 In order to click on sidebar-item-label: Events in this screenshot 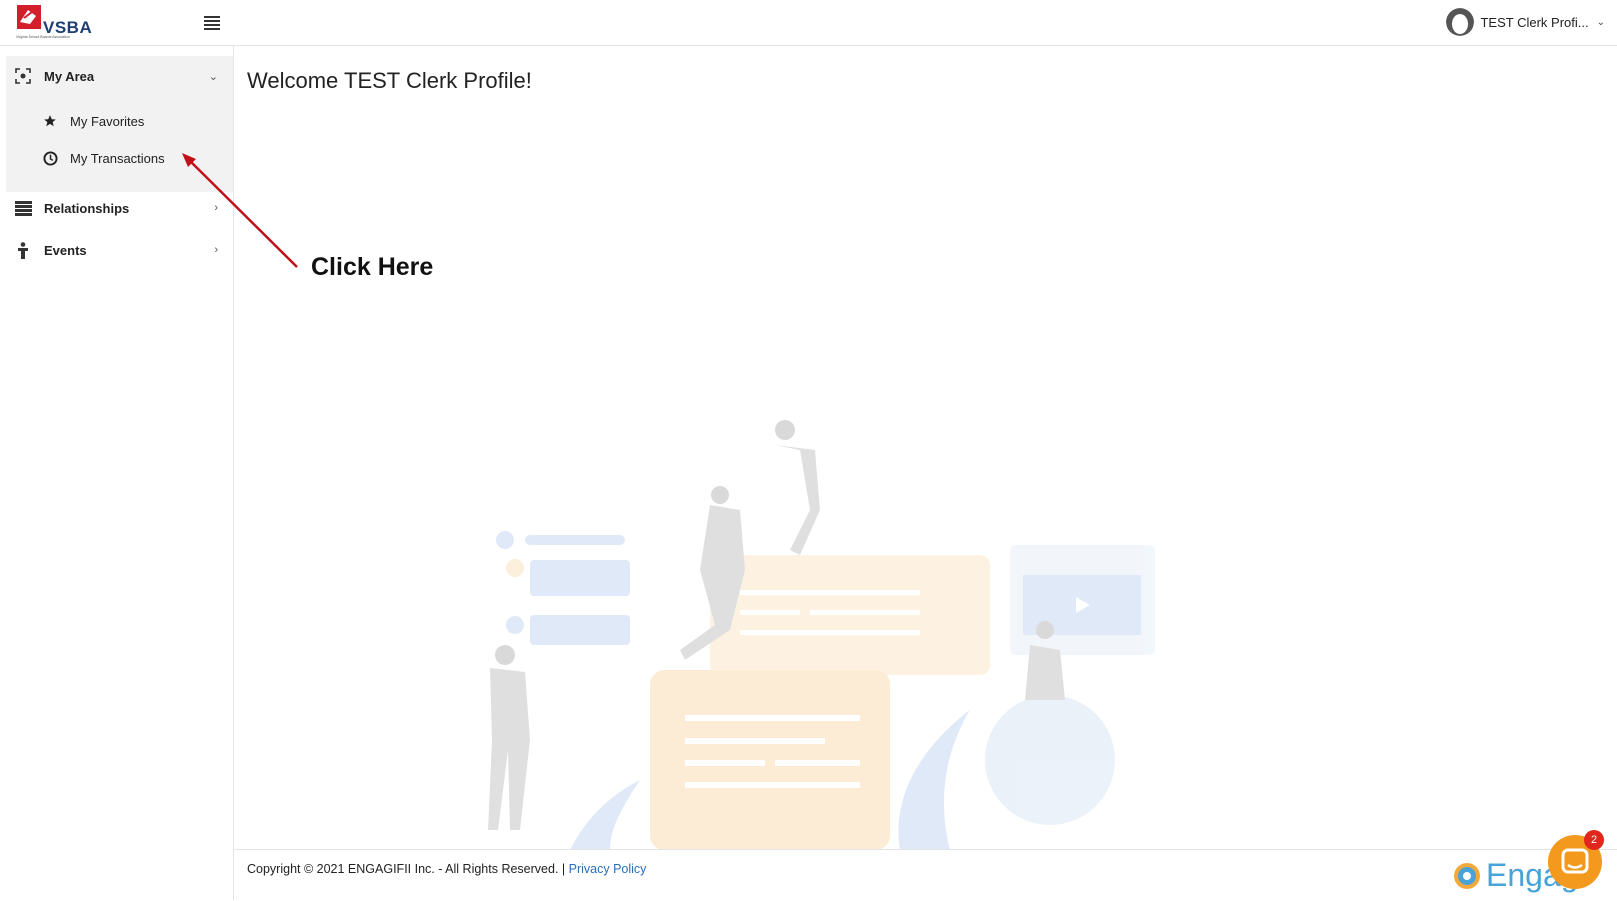, I will do `click(65, 250)`.